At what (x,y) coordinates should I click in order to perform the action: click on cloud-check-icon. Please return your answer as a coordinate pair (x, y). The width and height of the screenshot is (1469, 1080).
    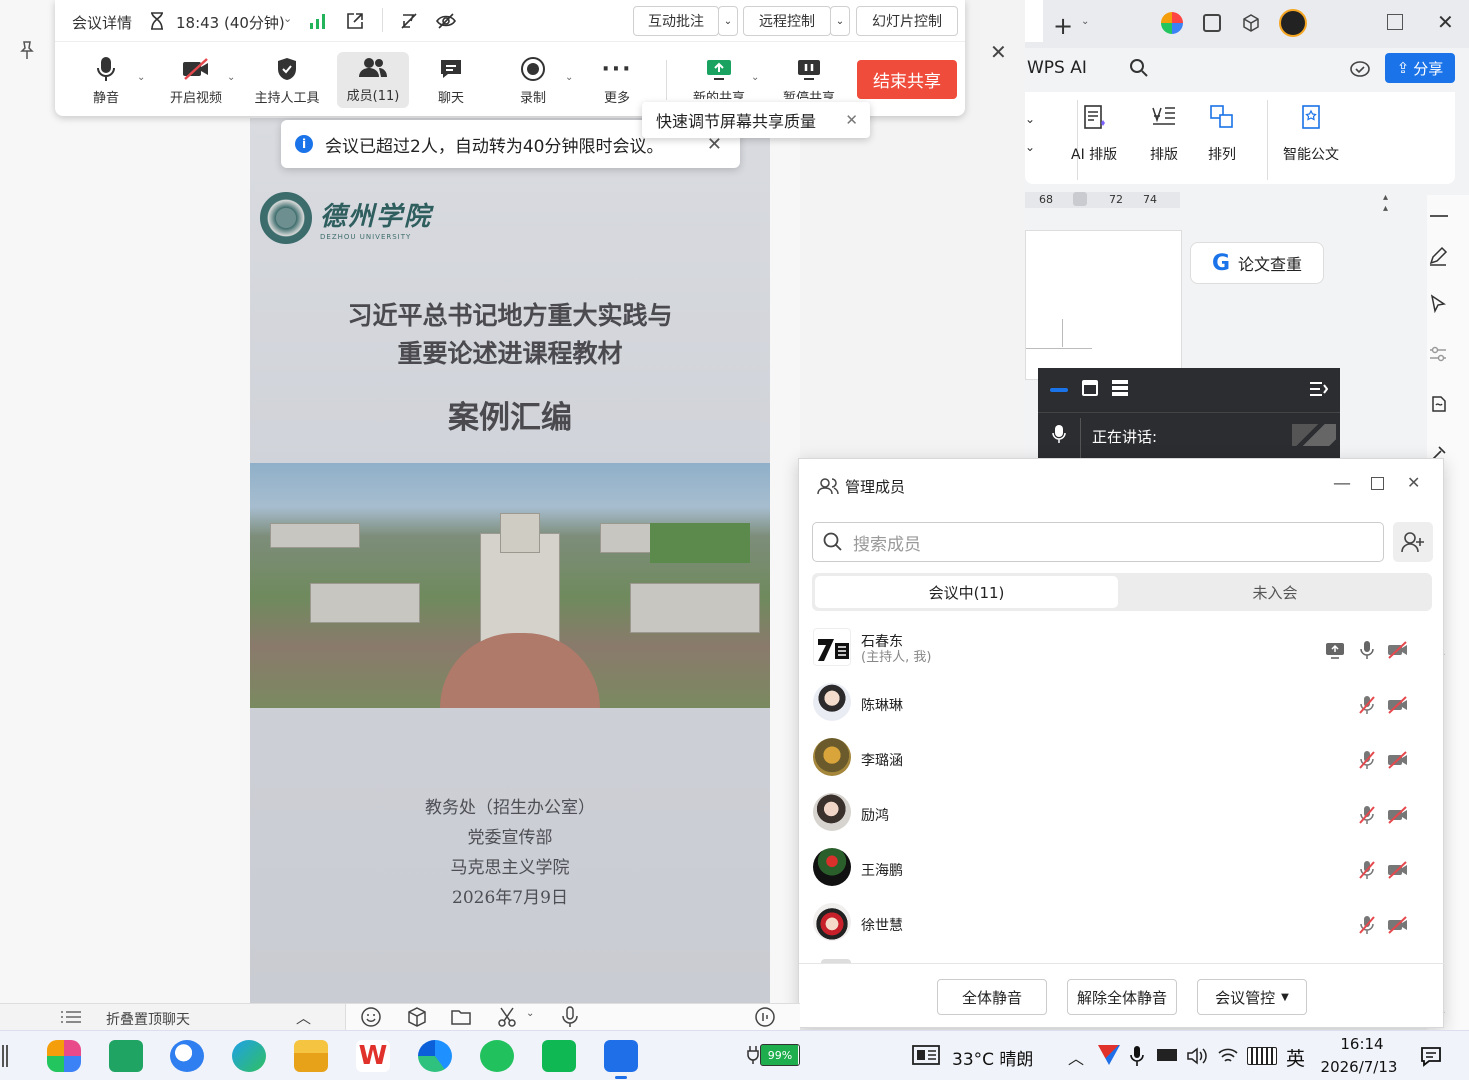
    Looking at the image, I should click on (1360, 68).